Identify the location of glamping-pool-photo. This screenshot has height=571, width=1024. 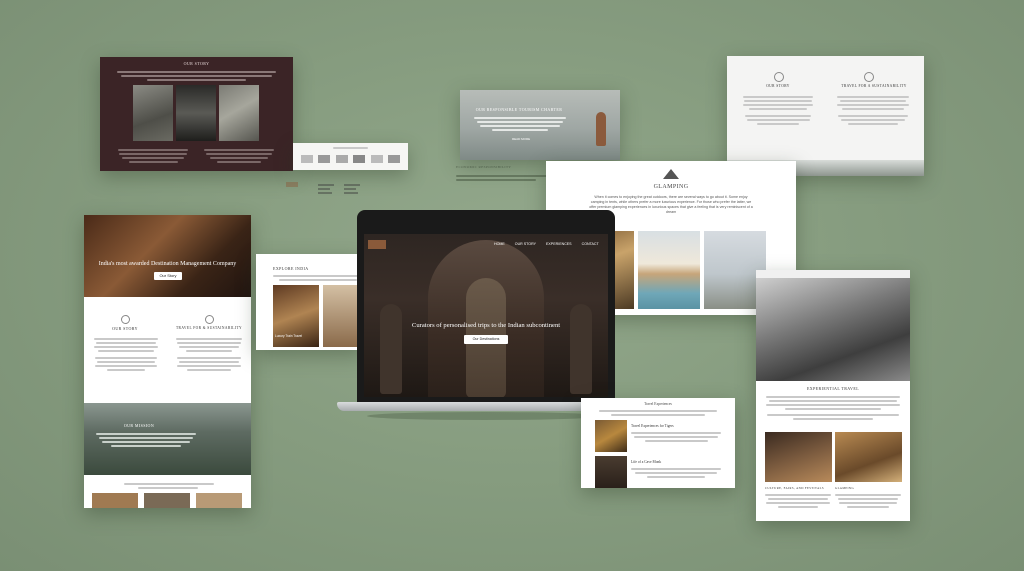
(669, 270).